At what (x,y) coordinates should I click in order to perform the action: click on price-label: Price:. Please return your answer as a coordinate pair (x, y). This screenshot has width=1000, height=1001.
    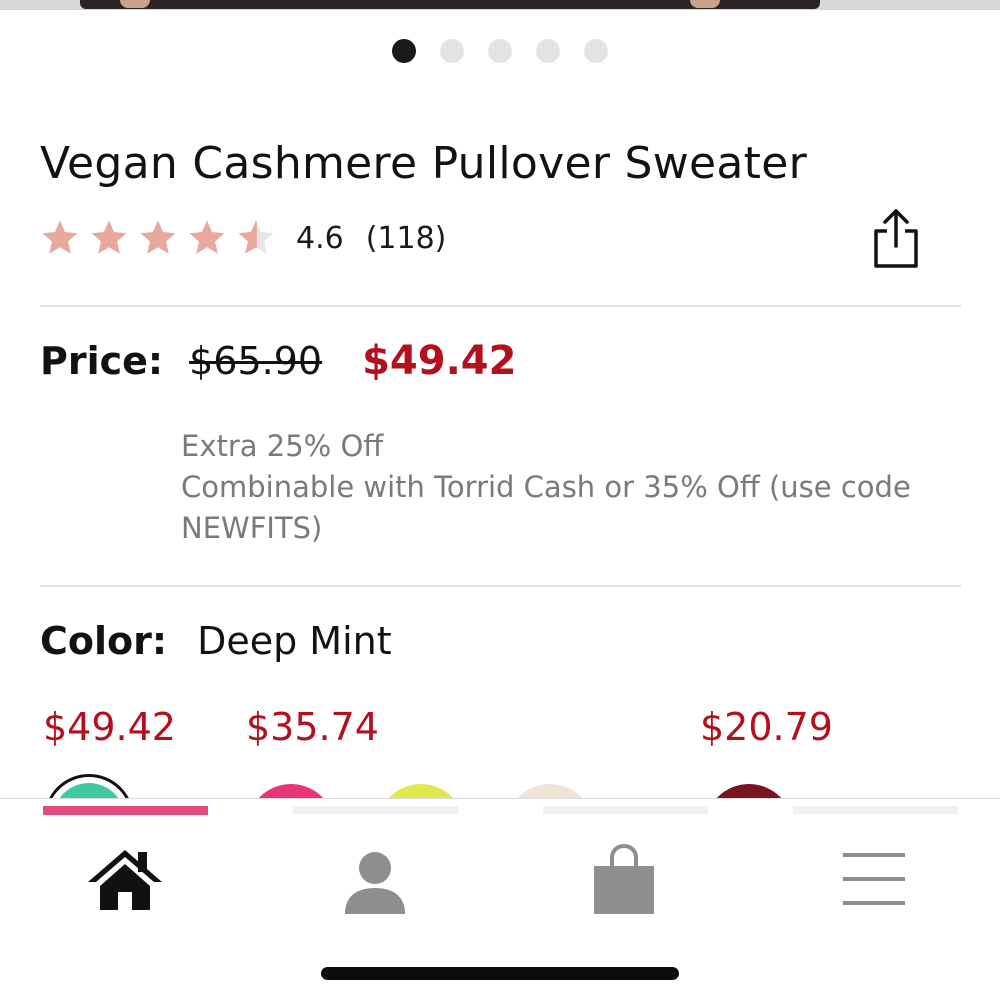
    Looking at the image, I should click on (102, 361).